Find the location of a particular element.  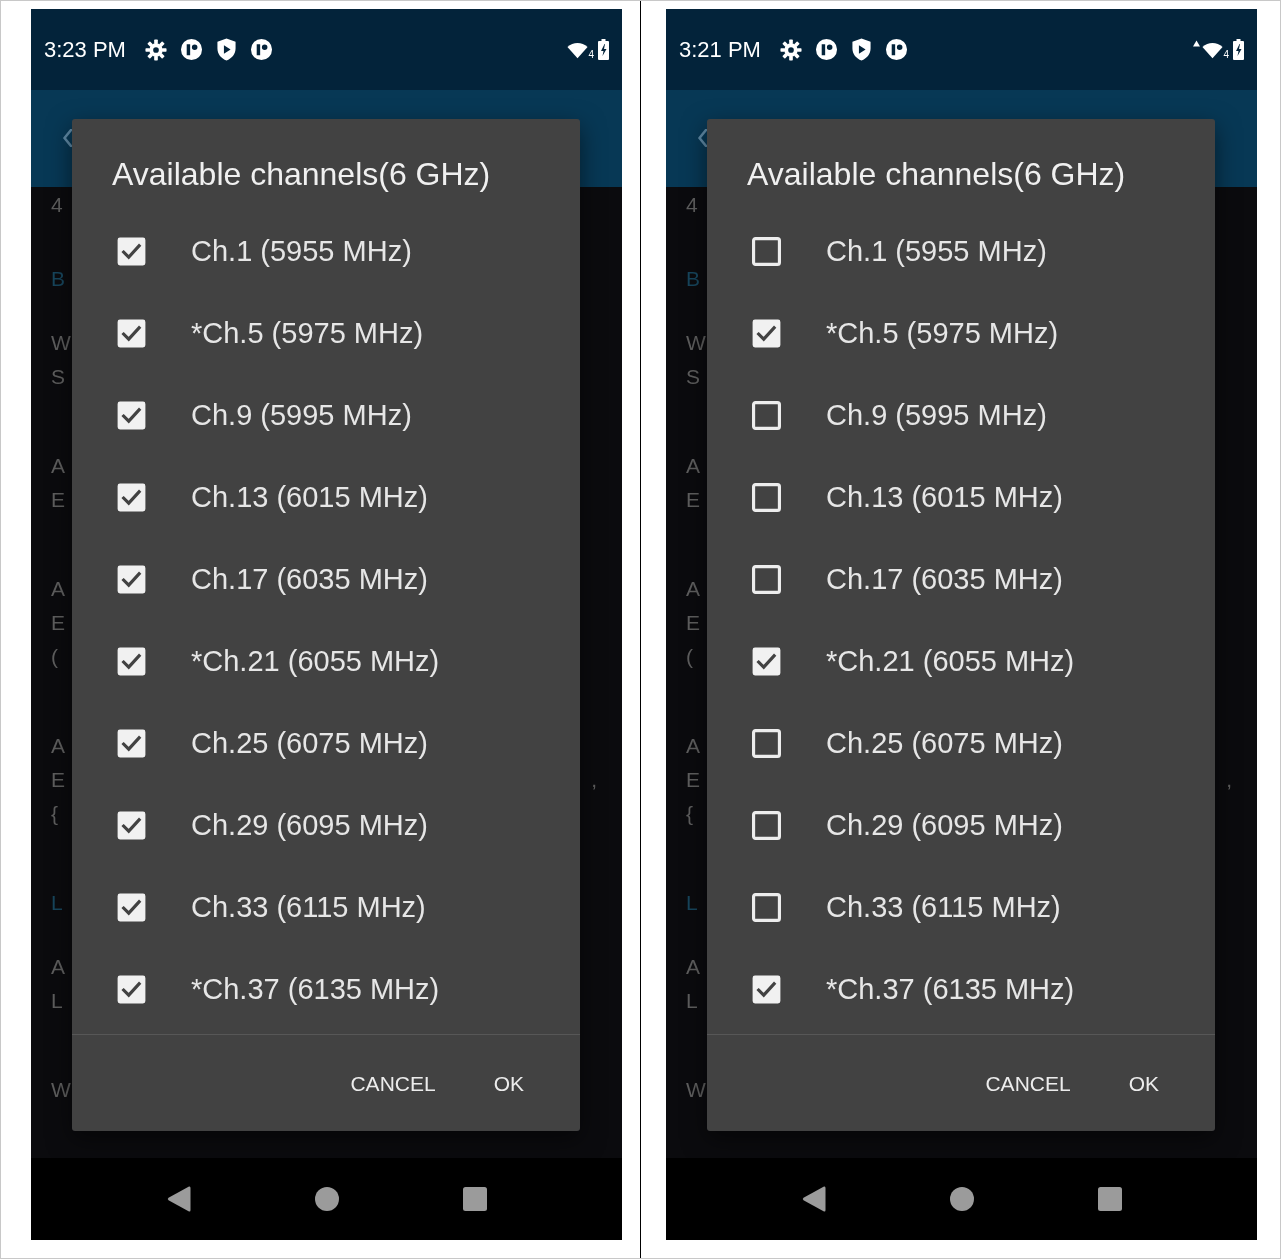

setting-text: L is located at coordinates (692, 1000).